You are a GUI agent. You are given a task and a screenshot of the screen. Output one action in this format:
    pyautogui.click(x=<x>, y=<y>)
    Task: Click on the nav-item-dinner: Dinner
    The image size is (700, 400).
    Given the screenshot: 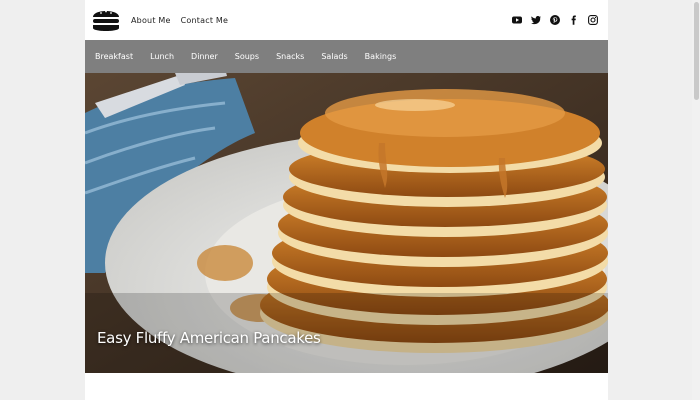 What is the action you would take?
    pyautogui.click(x=204, y=56)
    